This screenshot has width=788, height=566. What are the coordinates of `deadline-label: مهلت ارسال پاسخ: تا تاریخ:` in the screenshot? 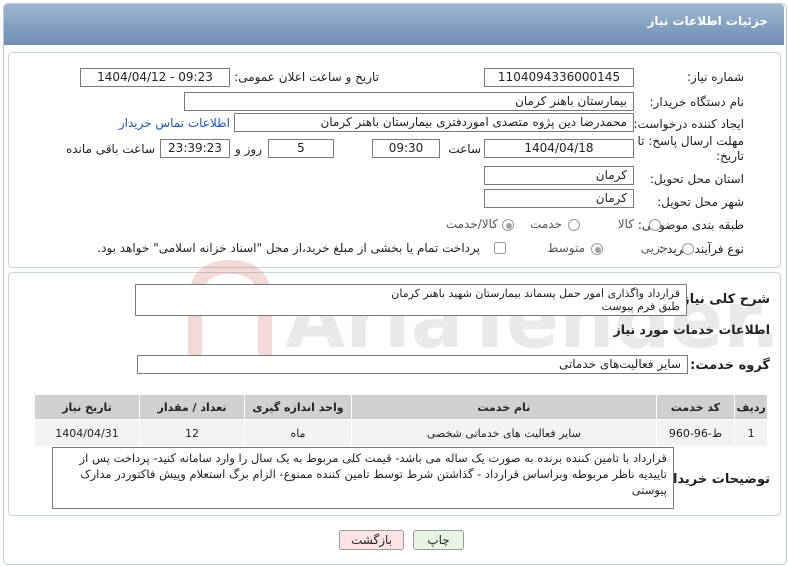 It's located at (690, 148).